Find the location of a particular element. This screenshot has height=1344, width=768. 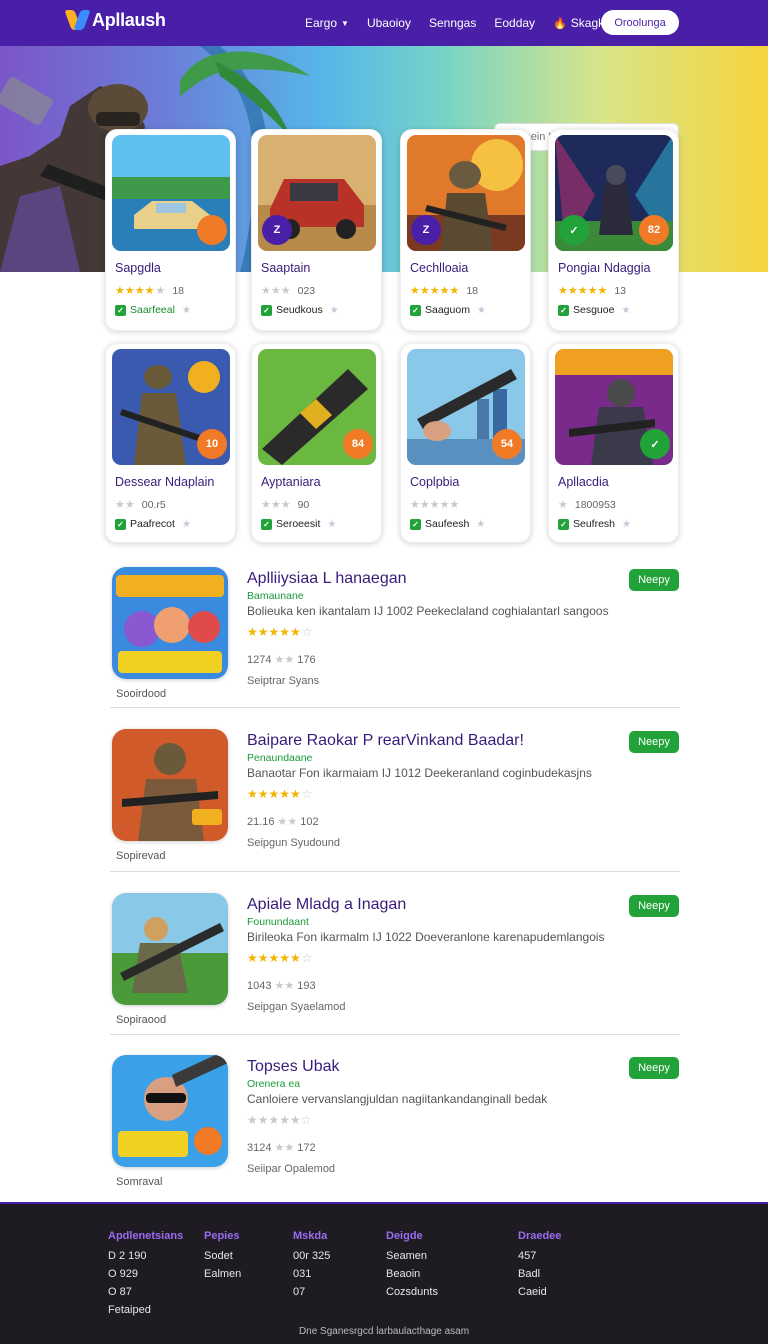

status-label: Seroeesit is located at coordinates (298, 524).